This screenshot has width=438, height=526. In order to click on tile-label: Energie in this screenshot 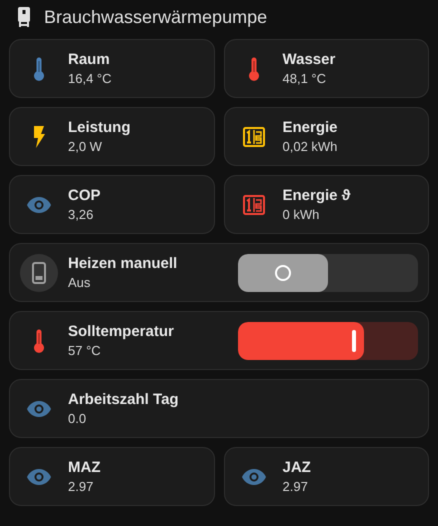, I will do `click(310, 127)`.